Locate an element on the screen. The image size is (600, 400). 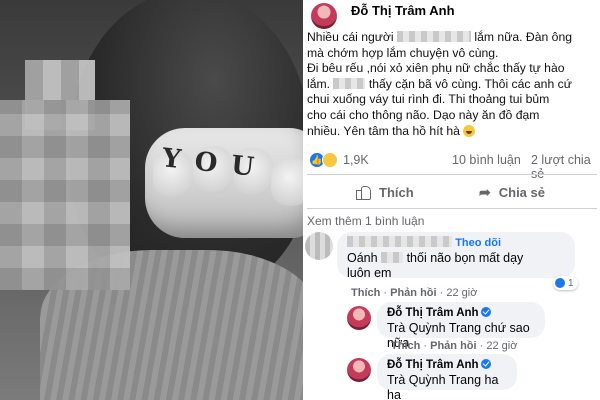
post-text-segment: thấy cặn bã vô cùng. Thôi các anh cứ is located at coordinates (470, 83).